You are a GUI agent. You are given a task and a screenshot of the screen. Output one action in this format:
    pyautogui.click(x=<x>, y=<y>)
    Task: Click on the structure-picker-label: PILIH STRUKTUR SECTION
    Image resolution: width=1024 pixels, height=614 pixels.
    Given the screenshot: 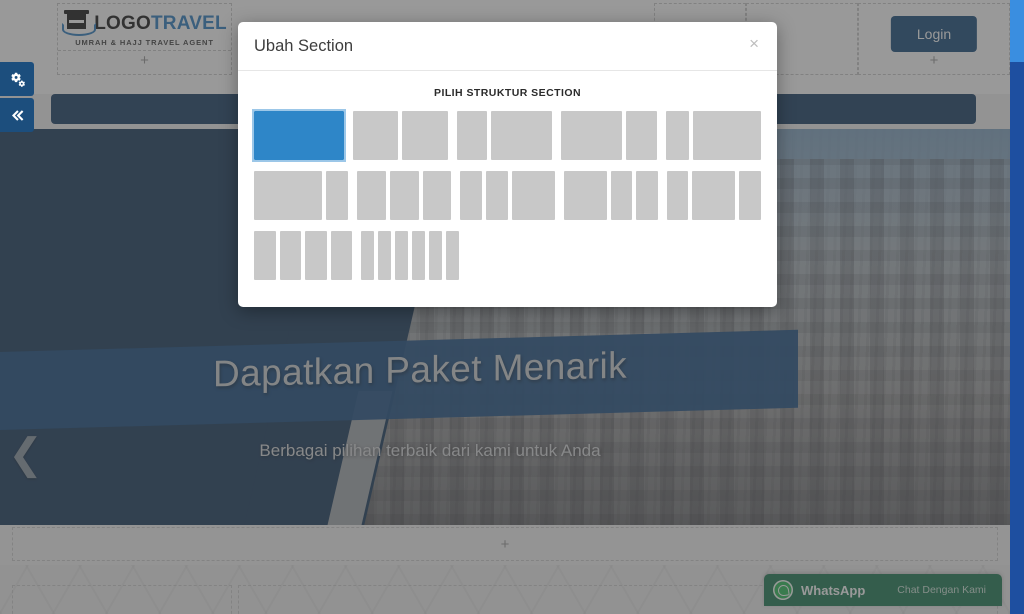 What is the action you would take?
    pyautogui.click(x=507, y=93)
    